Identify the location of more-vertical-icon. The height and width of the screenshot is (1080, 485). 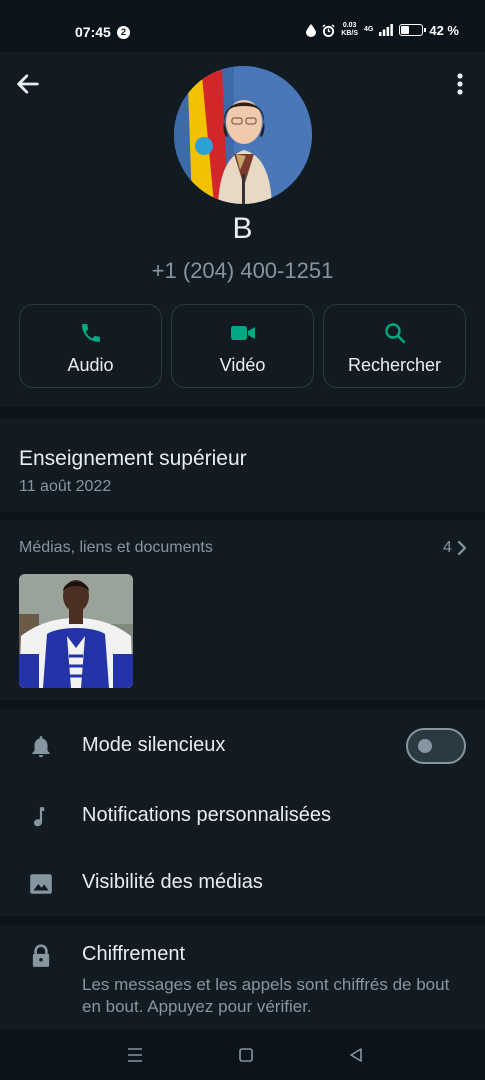
(460, 84).